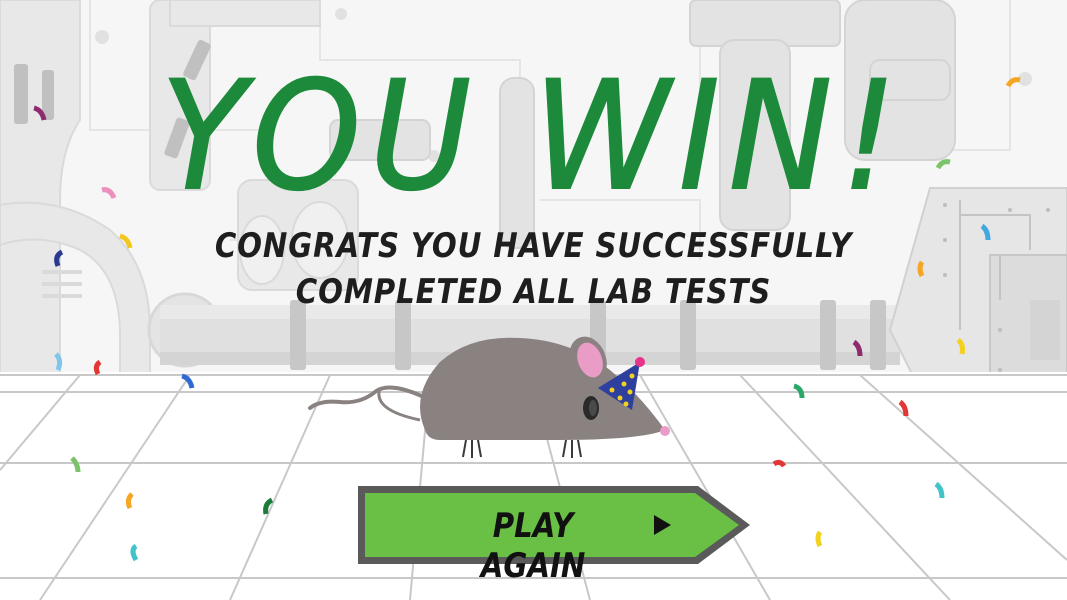  Describe the element at coordinates (533, 546) in the screenshot. I see `play-again-label: PLAY AGAIN` at that location.